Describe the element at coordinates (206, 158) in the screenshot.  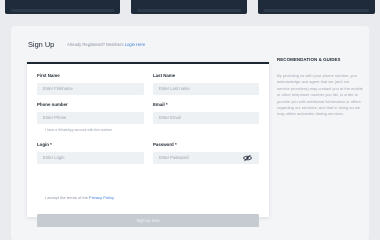
I see `password-input: Enter Password` at that location.